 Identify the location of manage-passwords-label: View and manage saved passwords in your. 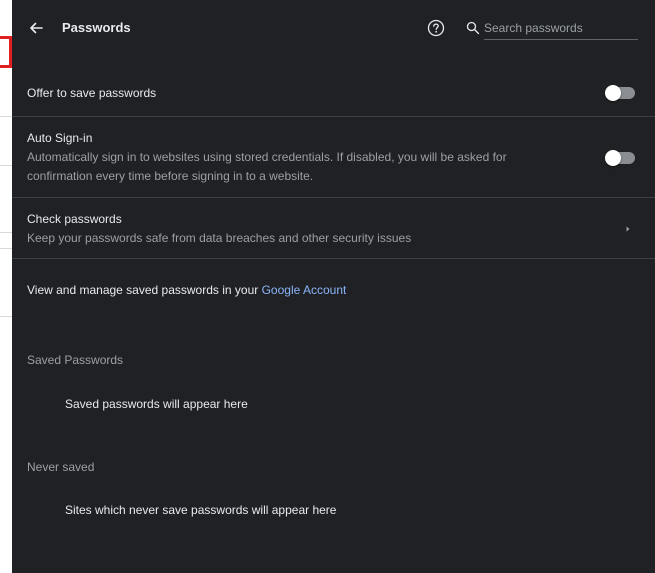
(144, 290).